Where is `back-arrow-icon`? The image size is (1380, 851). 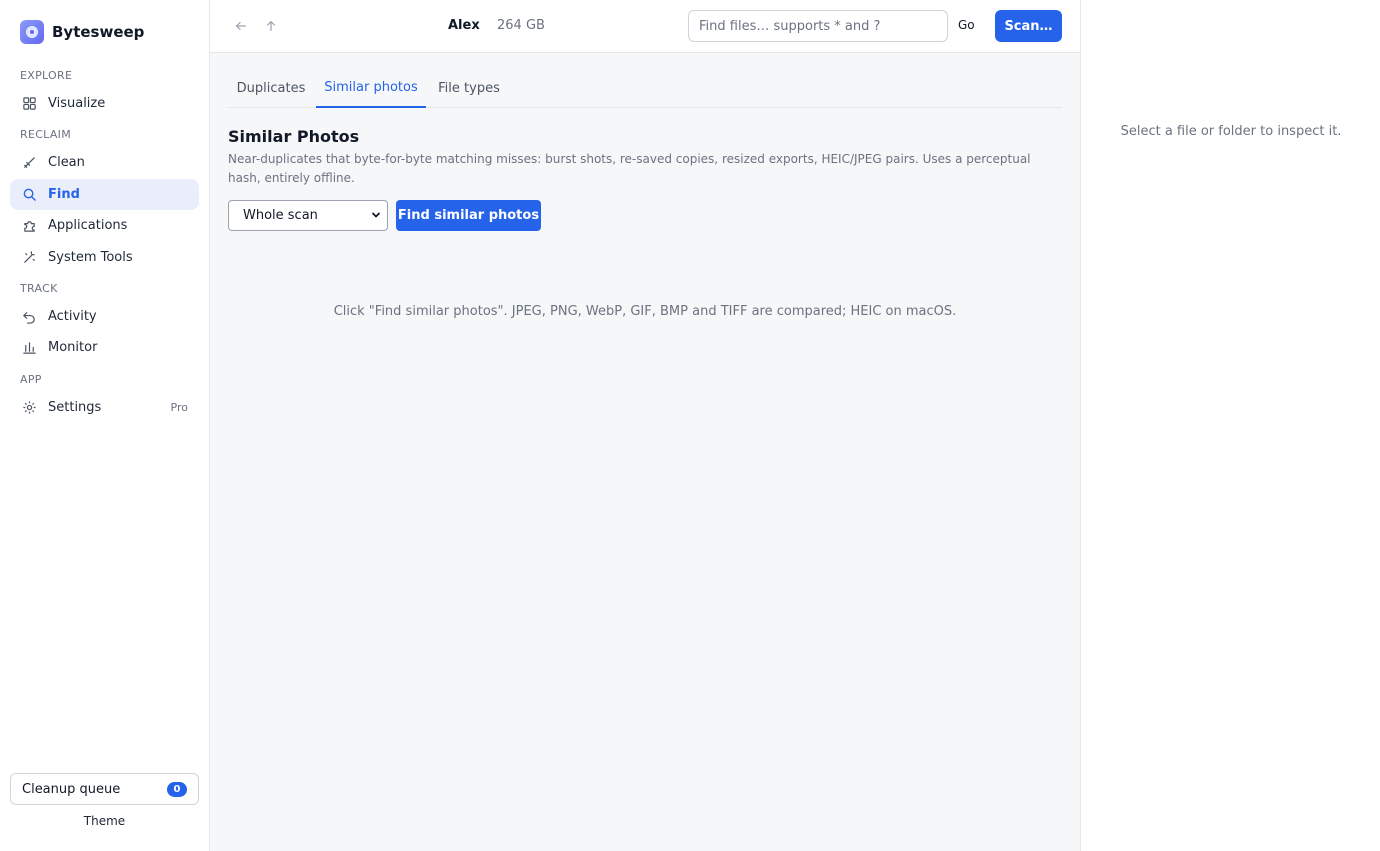
back-arrow-icon is located at coordinates (241, 26).